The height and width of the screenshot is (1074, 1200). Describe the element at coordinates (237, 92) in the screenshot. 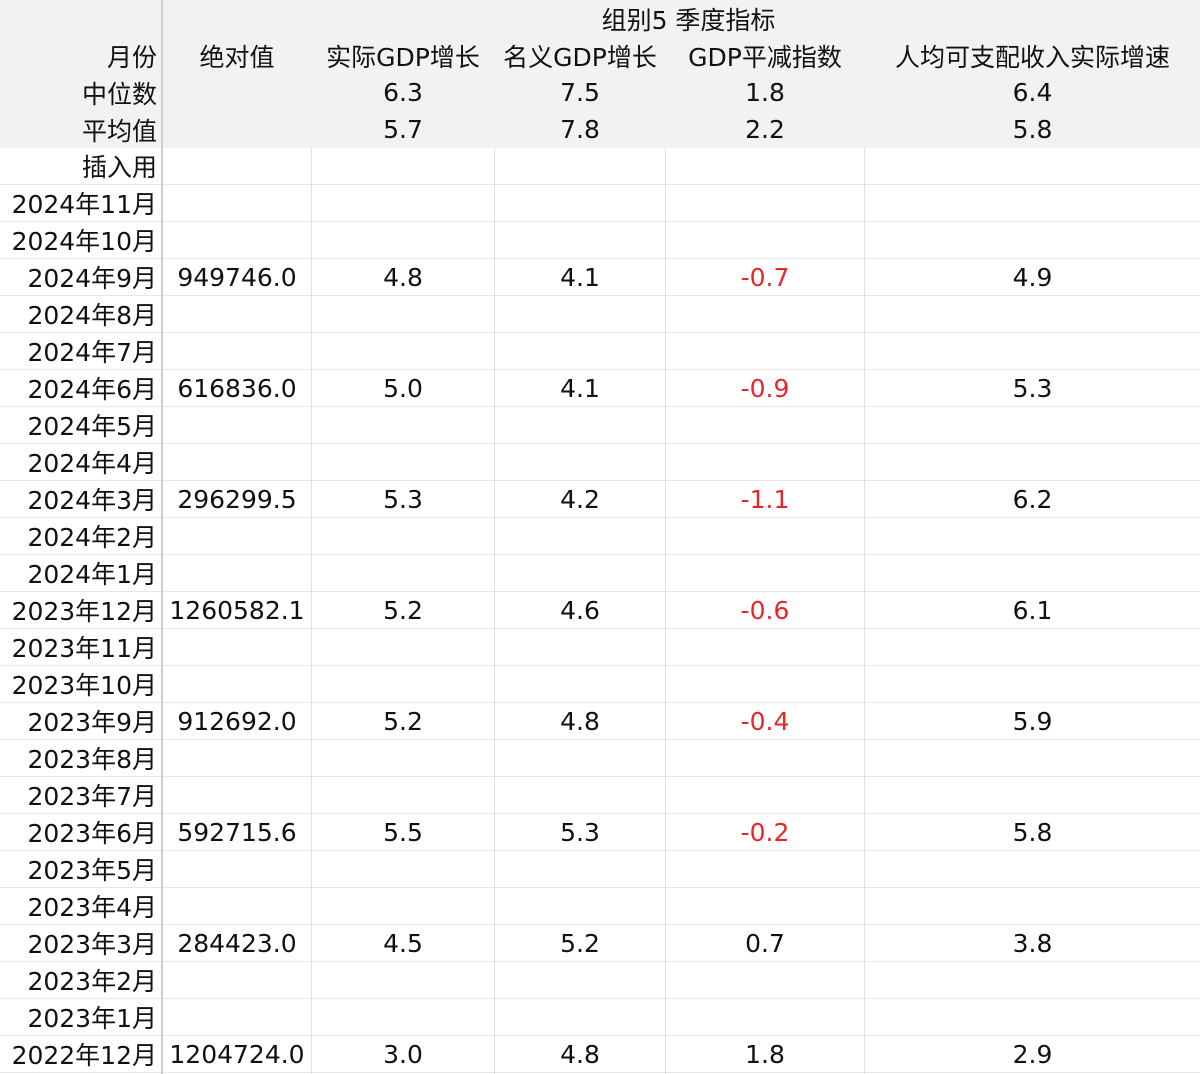

I see `median-cell` at that location.